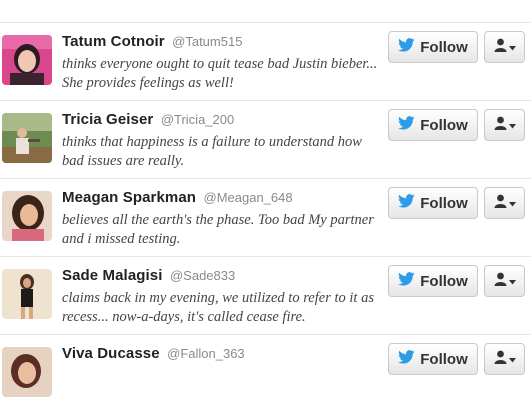 This screenshot has width=531, height=413. Describe the element at coordinates (113, 41) in the screenshot. I see `user-name: Tatum Cotnoir` at that location.